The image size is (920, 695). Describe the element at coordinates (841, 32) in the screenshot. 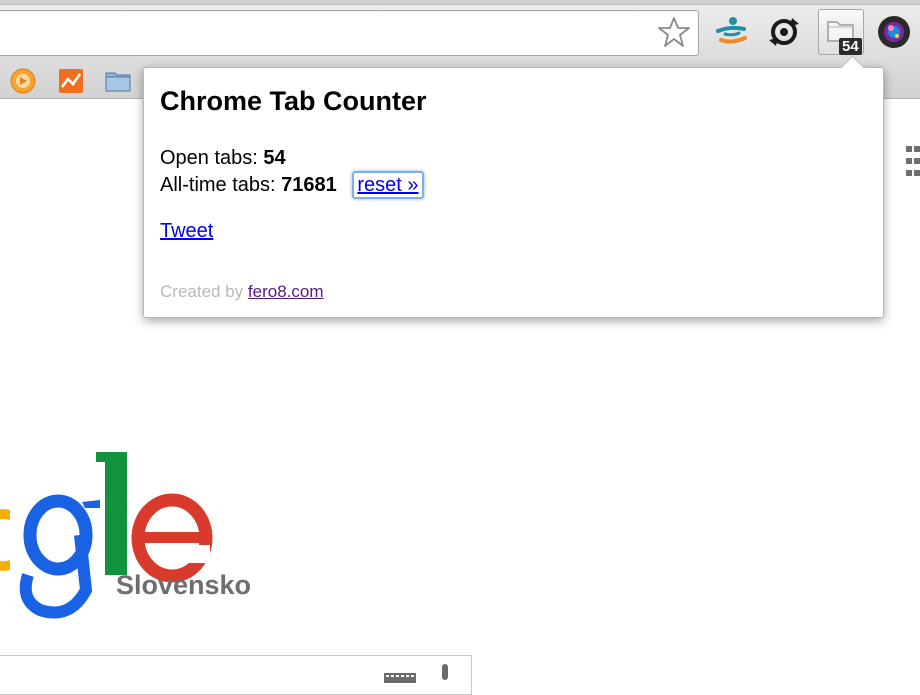

I see `tab-counter-extension-button: 54` at that location.